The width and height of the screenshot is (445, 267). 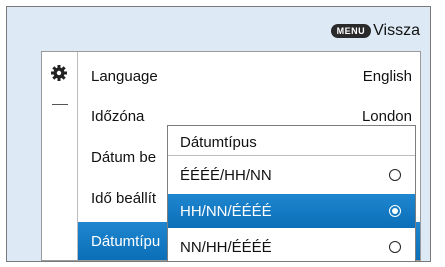 What do you see at coordinates (124, 198) in the screenshot?
I see `setting-label: Idő beállít` at bounding box center [124, 198].